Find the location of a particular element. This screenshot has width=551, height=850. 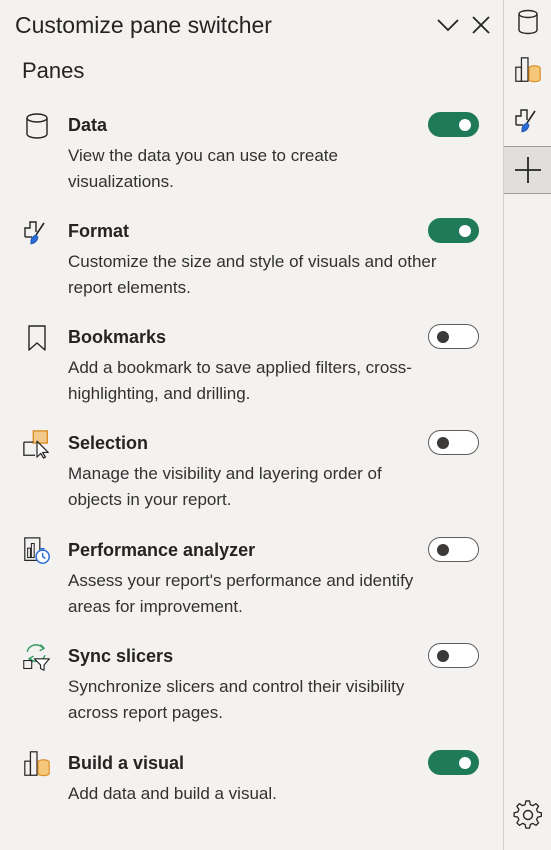

pane-rail is located at coordinates (527, 425).